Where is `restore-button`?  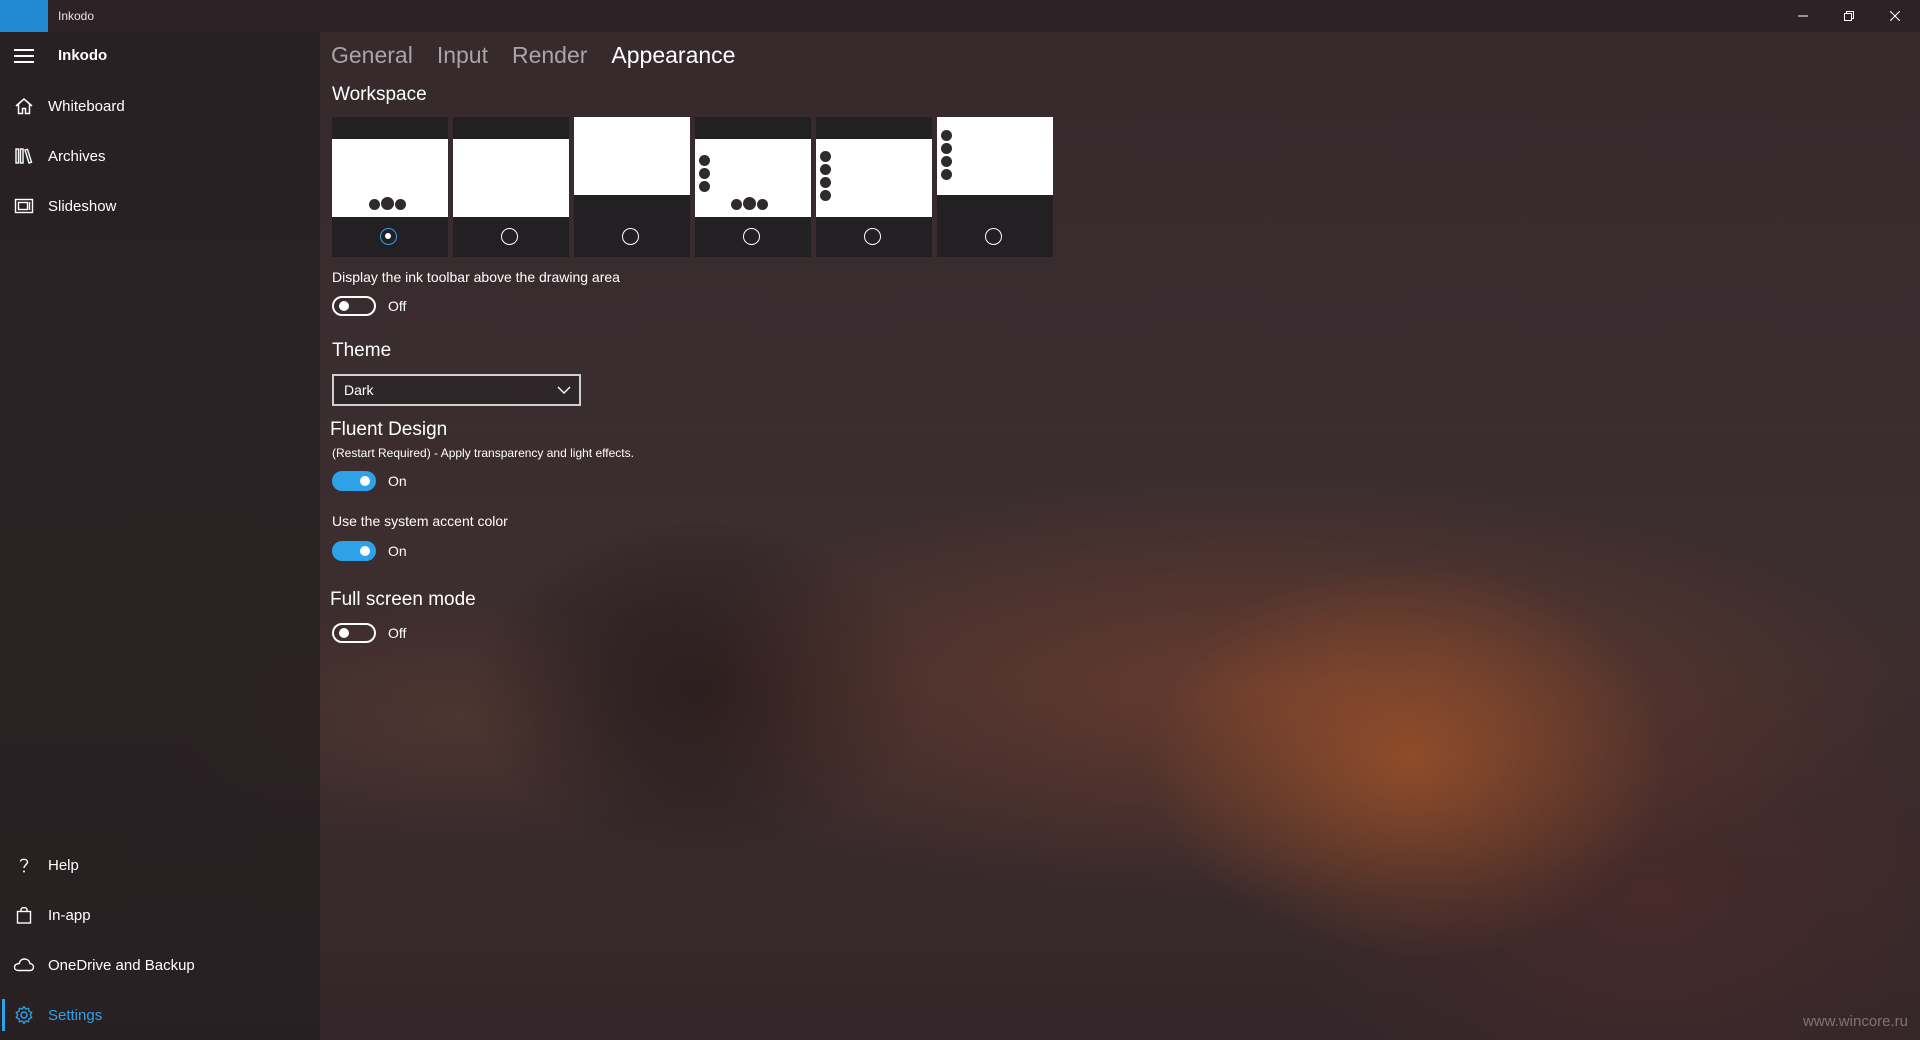 restore-button is located at coordinates (1849, 16).